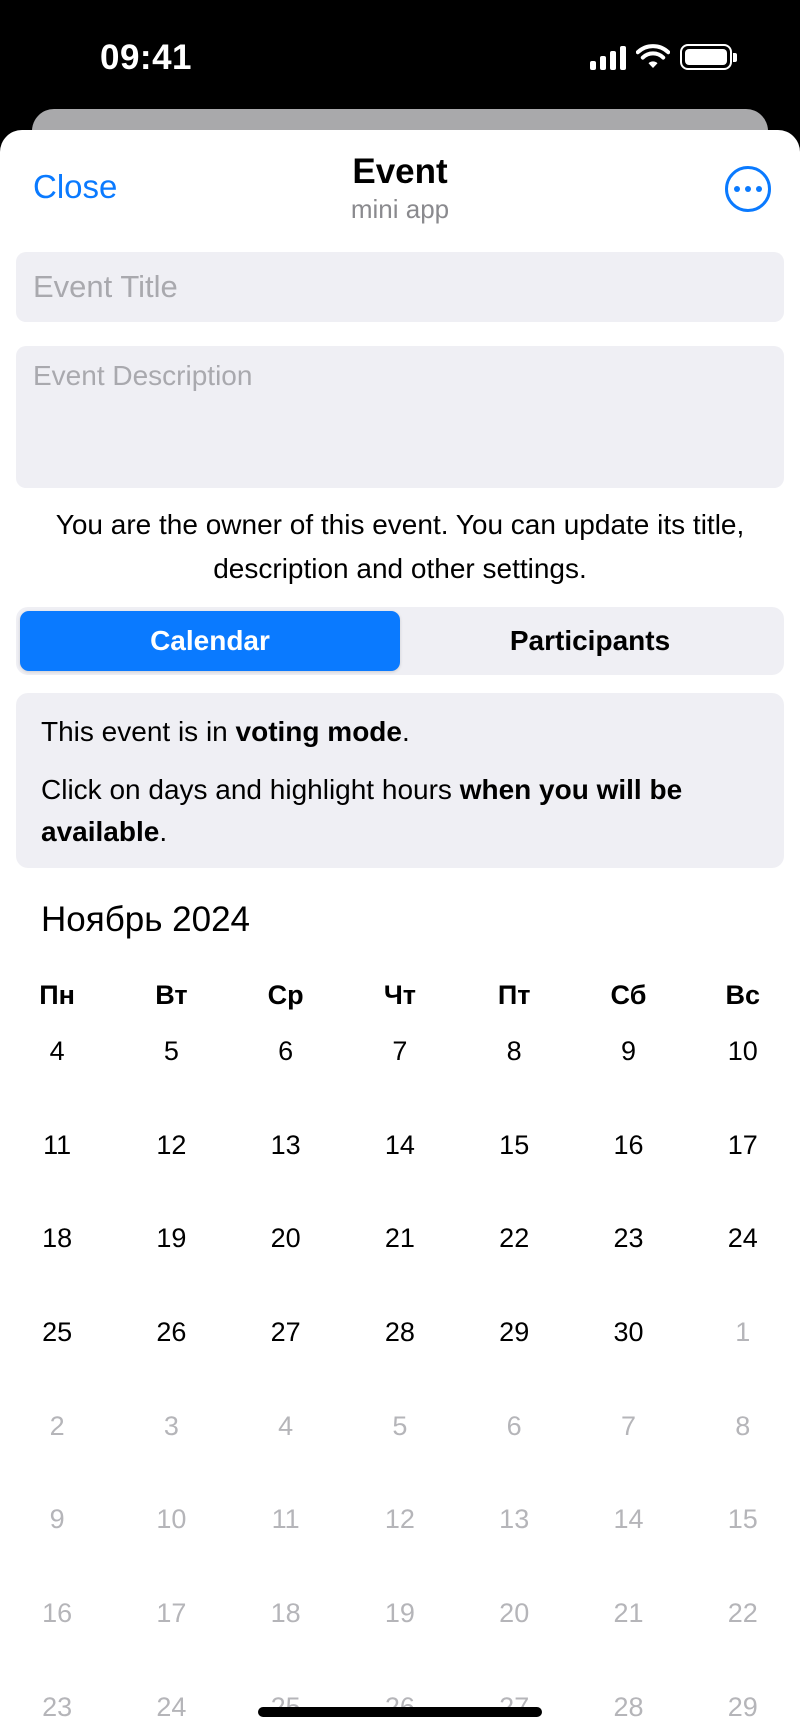 This screenshot has height=1734, width=800. What do you see at coordinates (628, 1067) in the screenshot?
I see `calendar-day: 9` at bounding box center [628, 1067].